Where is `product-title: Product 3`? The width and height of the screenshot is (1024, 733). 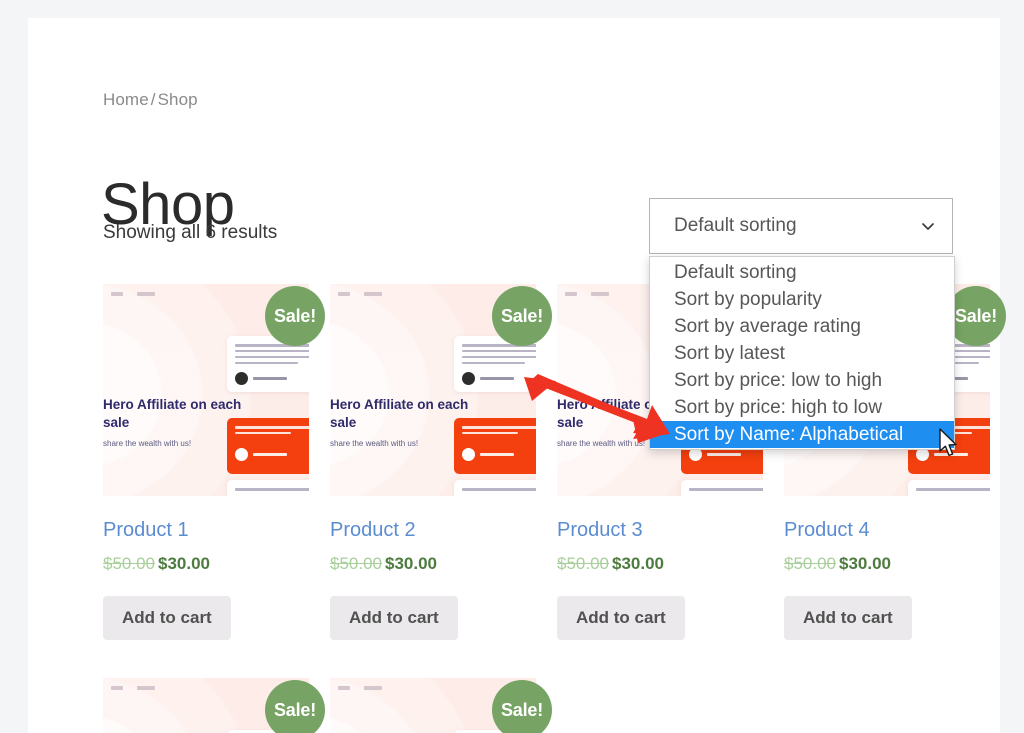 product-title: Product 3 is located at coordinates (660, 530).